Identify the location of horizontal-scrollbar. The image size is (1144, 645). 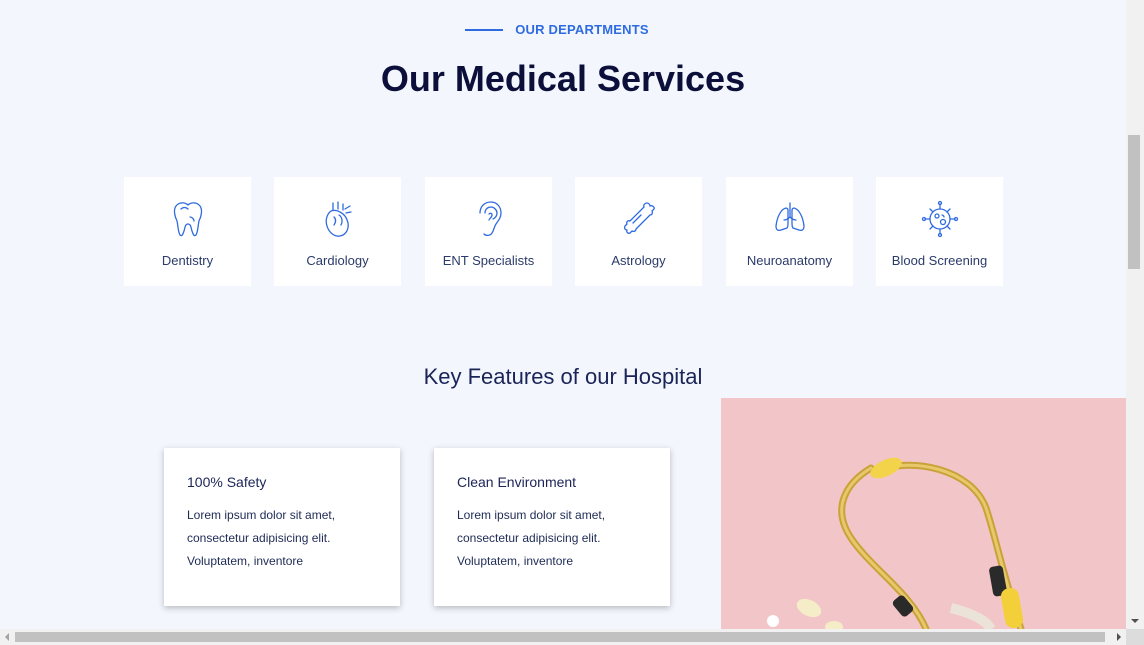
(563, 637).